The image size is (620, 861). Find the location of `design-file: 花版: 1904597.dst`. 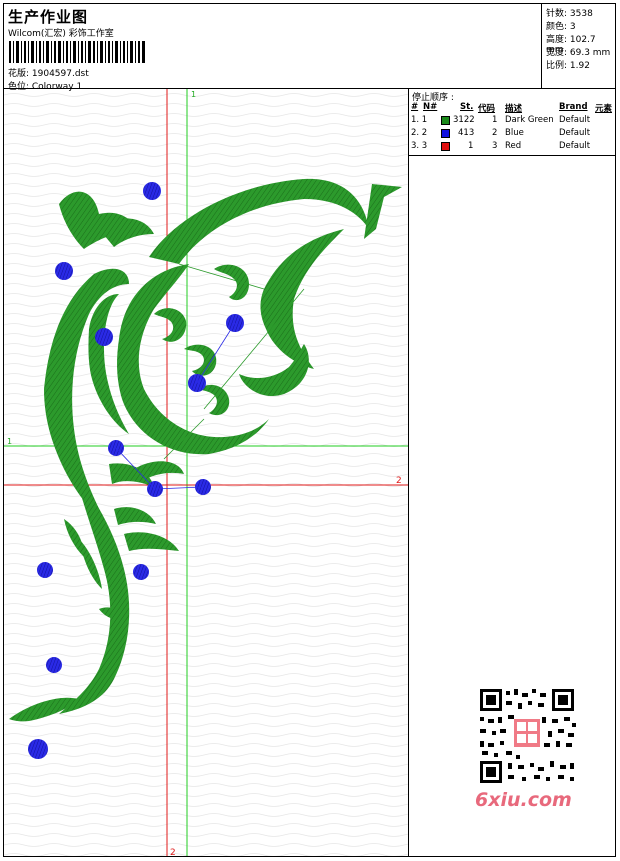

design-file: 花版: 1904597.dst is located at coordinates (48, 74).